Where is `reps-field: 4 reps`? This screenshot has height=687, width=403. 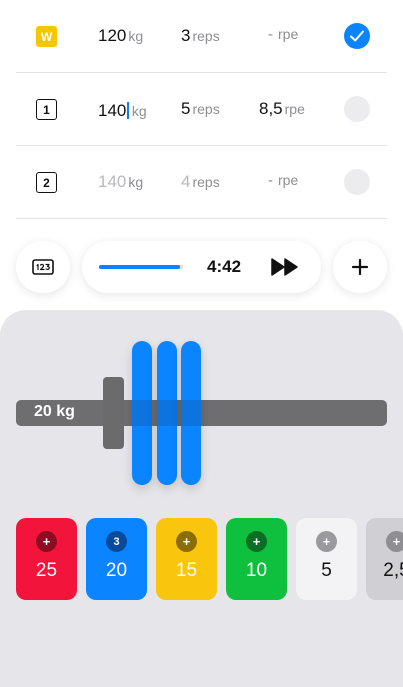
reps-field: 4 reps is located at coordinates (200, 183).